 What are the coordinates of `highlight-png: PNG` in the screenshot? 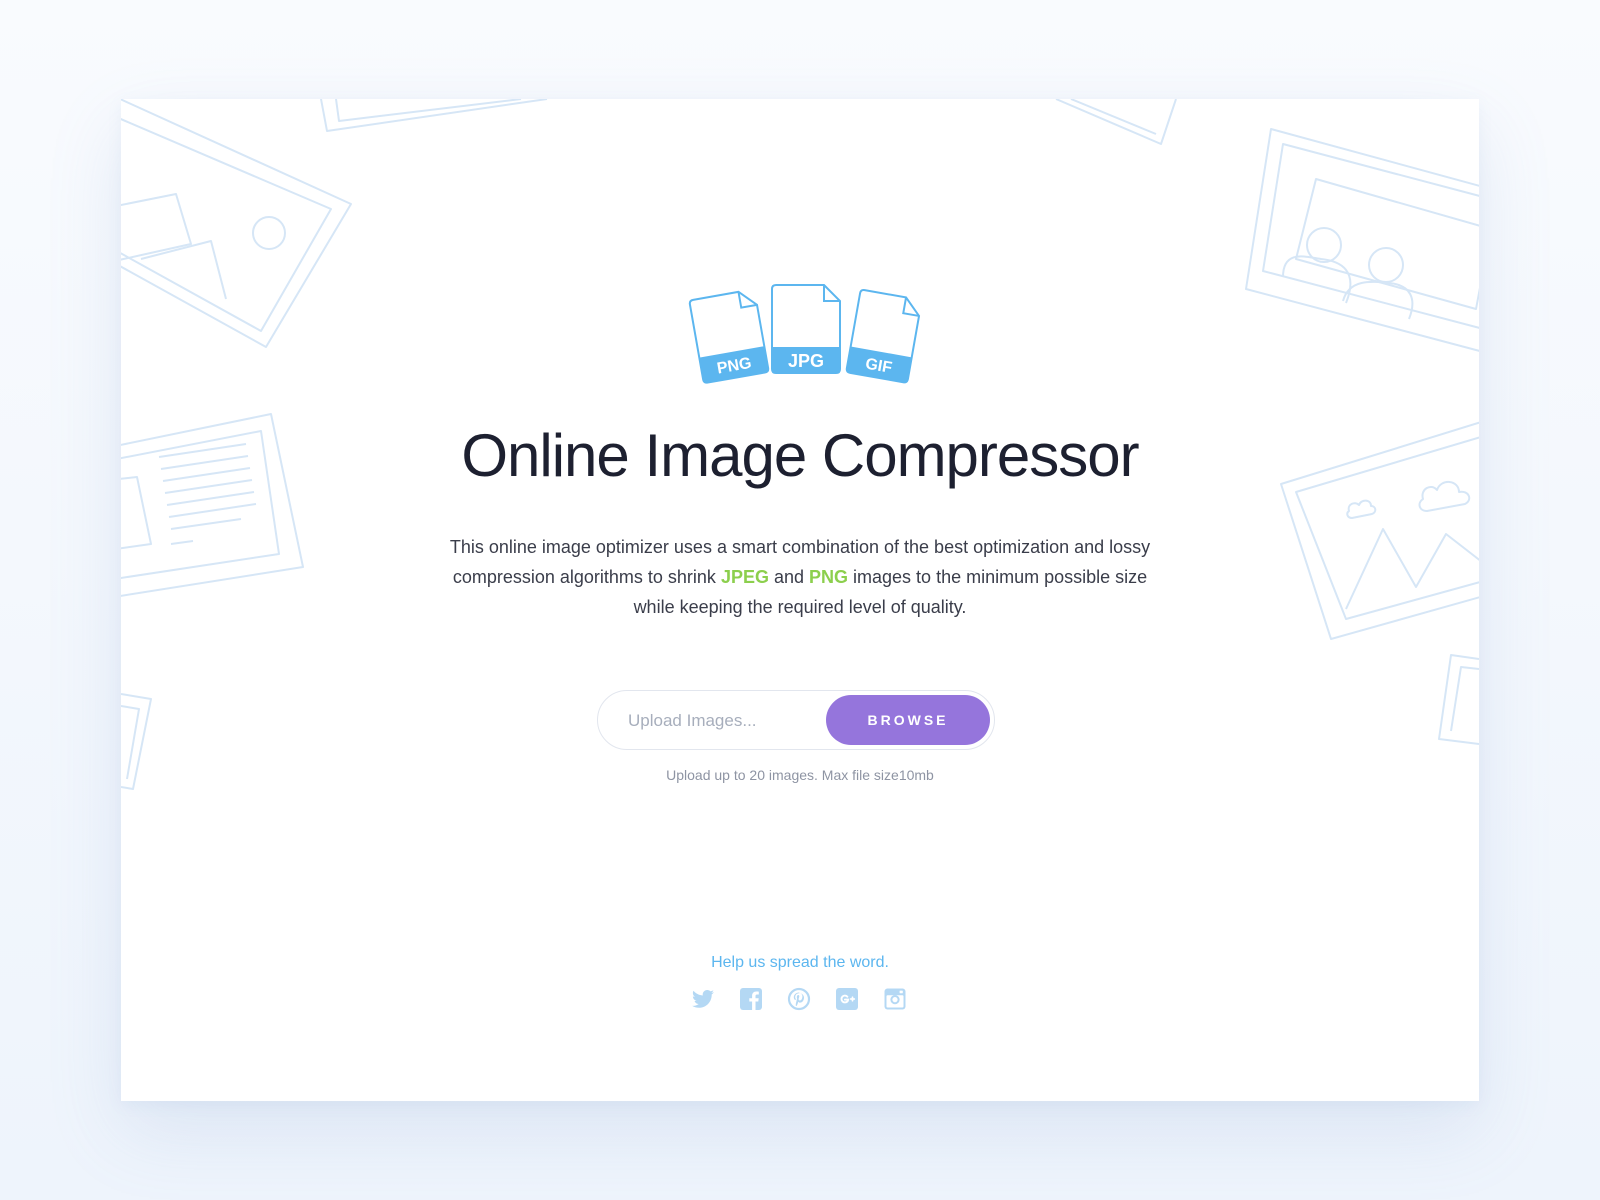 It's located at (829, 577).